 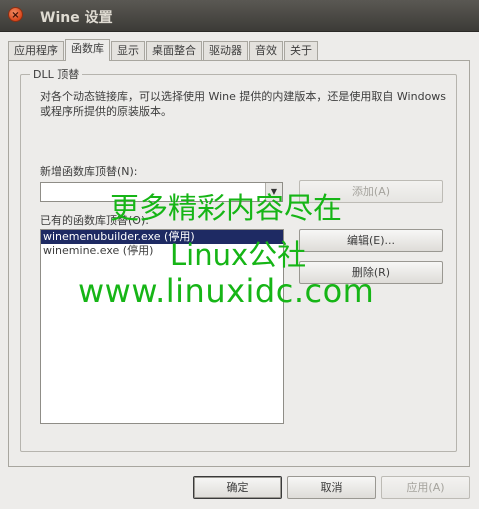 What do you see at coordinates (425, 487) in the screenshot?
I see `apply-button: 应用(A)` at bounding box center [425, 487].